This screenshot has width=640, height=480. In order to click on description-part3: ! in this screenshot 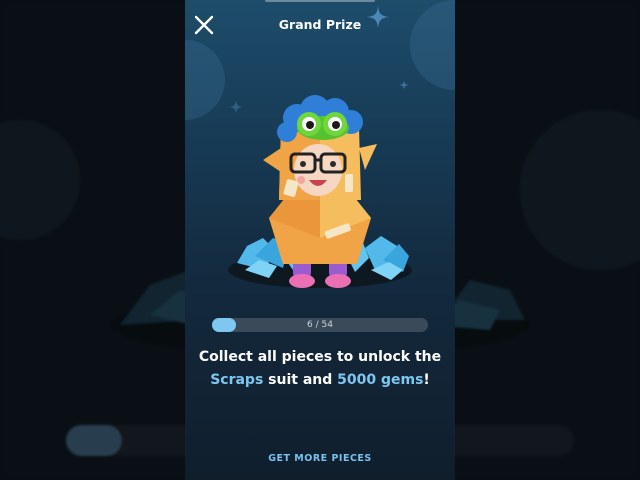, I will do `click(426, 380)`.